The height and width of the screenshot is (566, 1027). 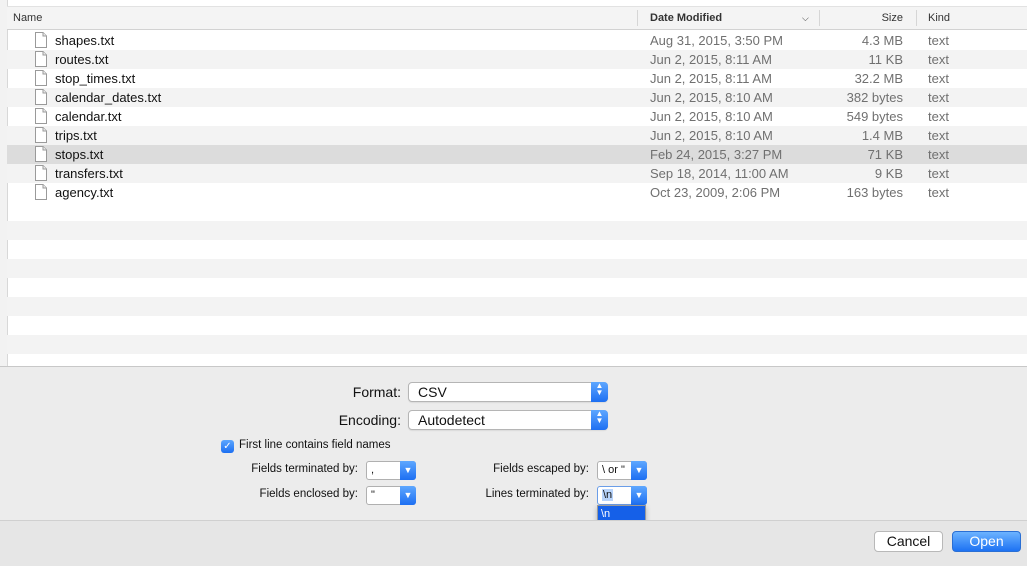 What do you see at coordinates (451, 420) in the screenshot?
I see `encoding-value: Autodetect` at bounding box center [451, 420].